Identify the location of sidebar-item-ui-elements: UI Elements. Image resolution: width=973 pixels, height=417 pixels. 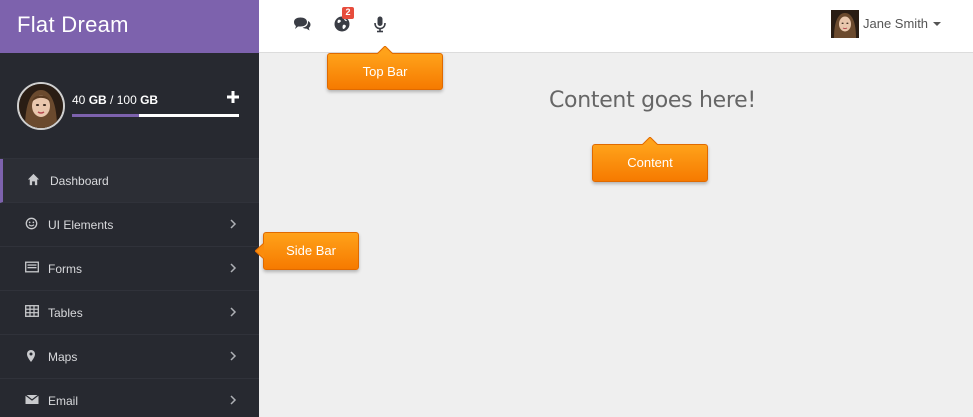
(129, 225).